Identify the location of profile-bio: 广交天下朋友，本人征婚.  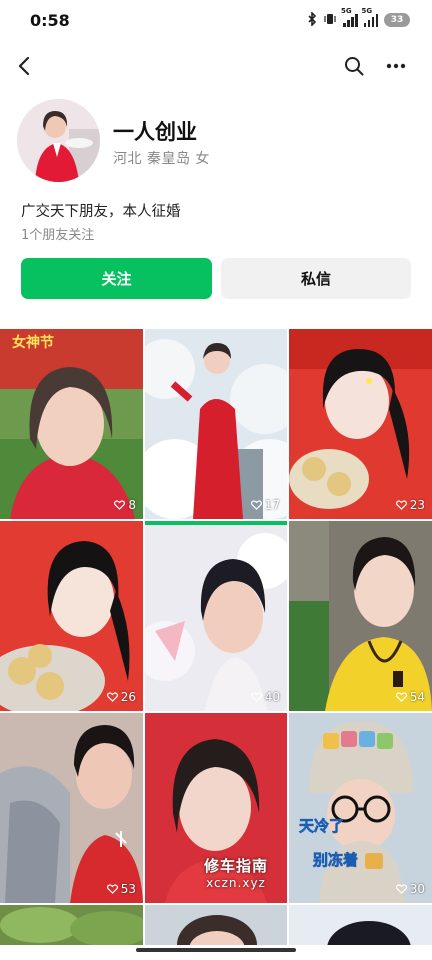
(101, 212).